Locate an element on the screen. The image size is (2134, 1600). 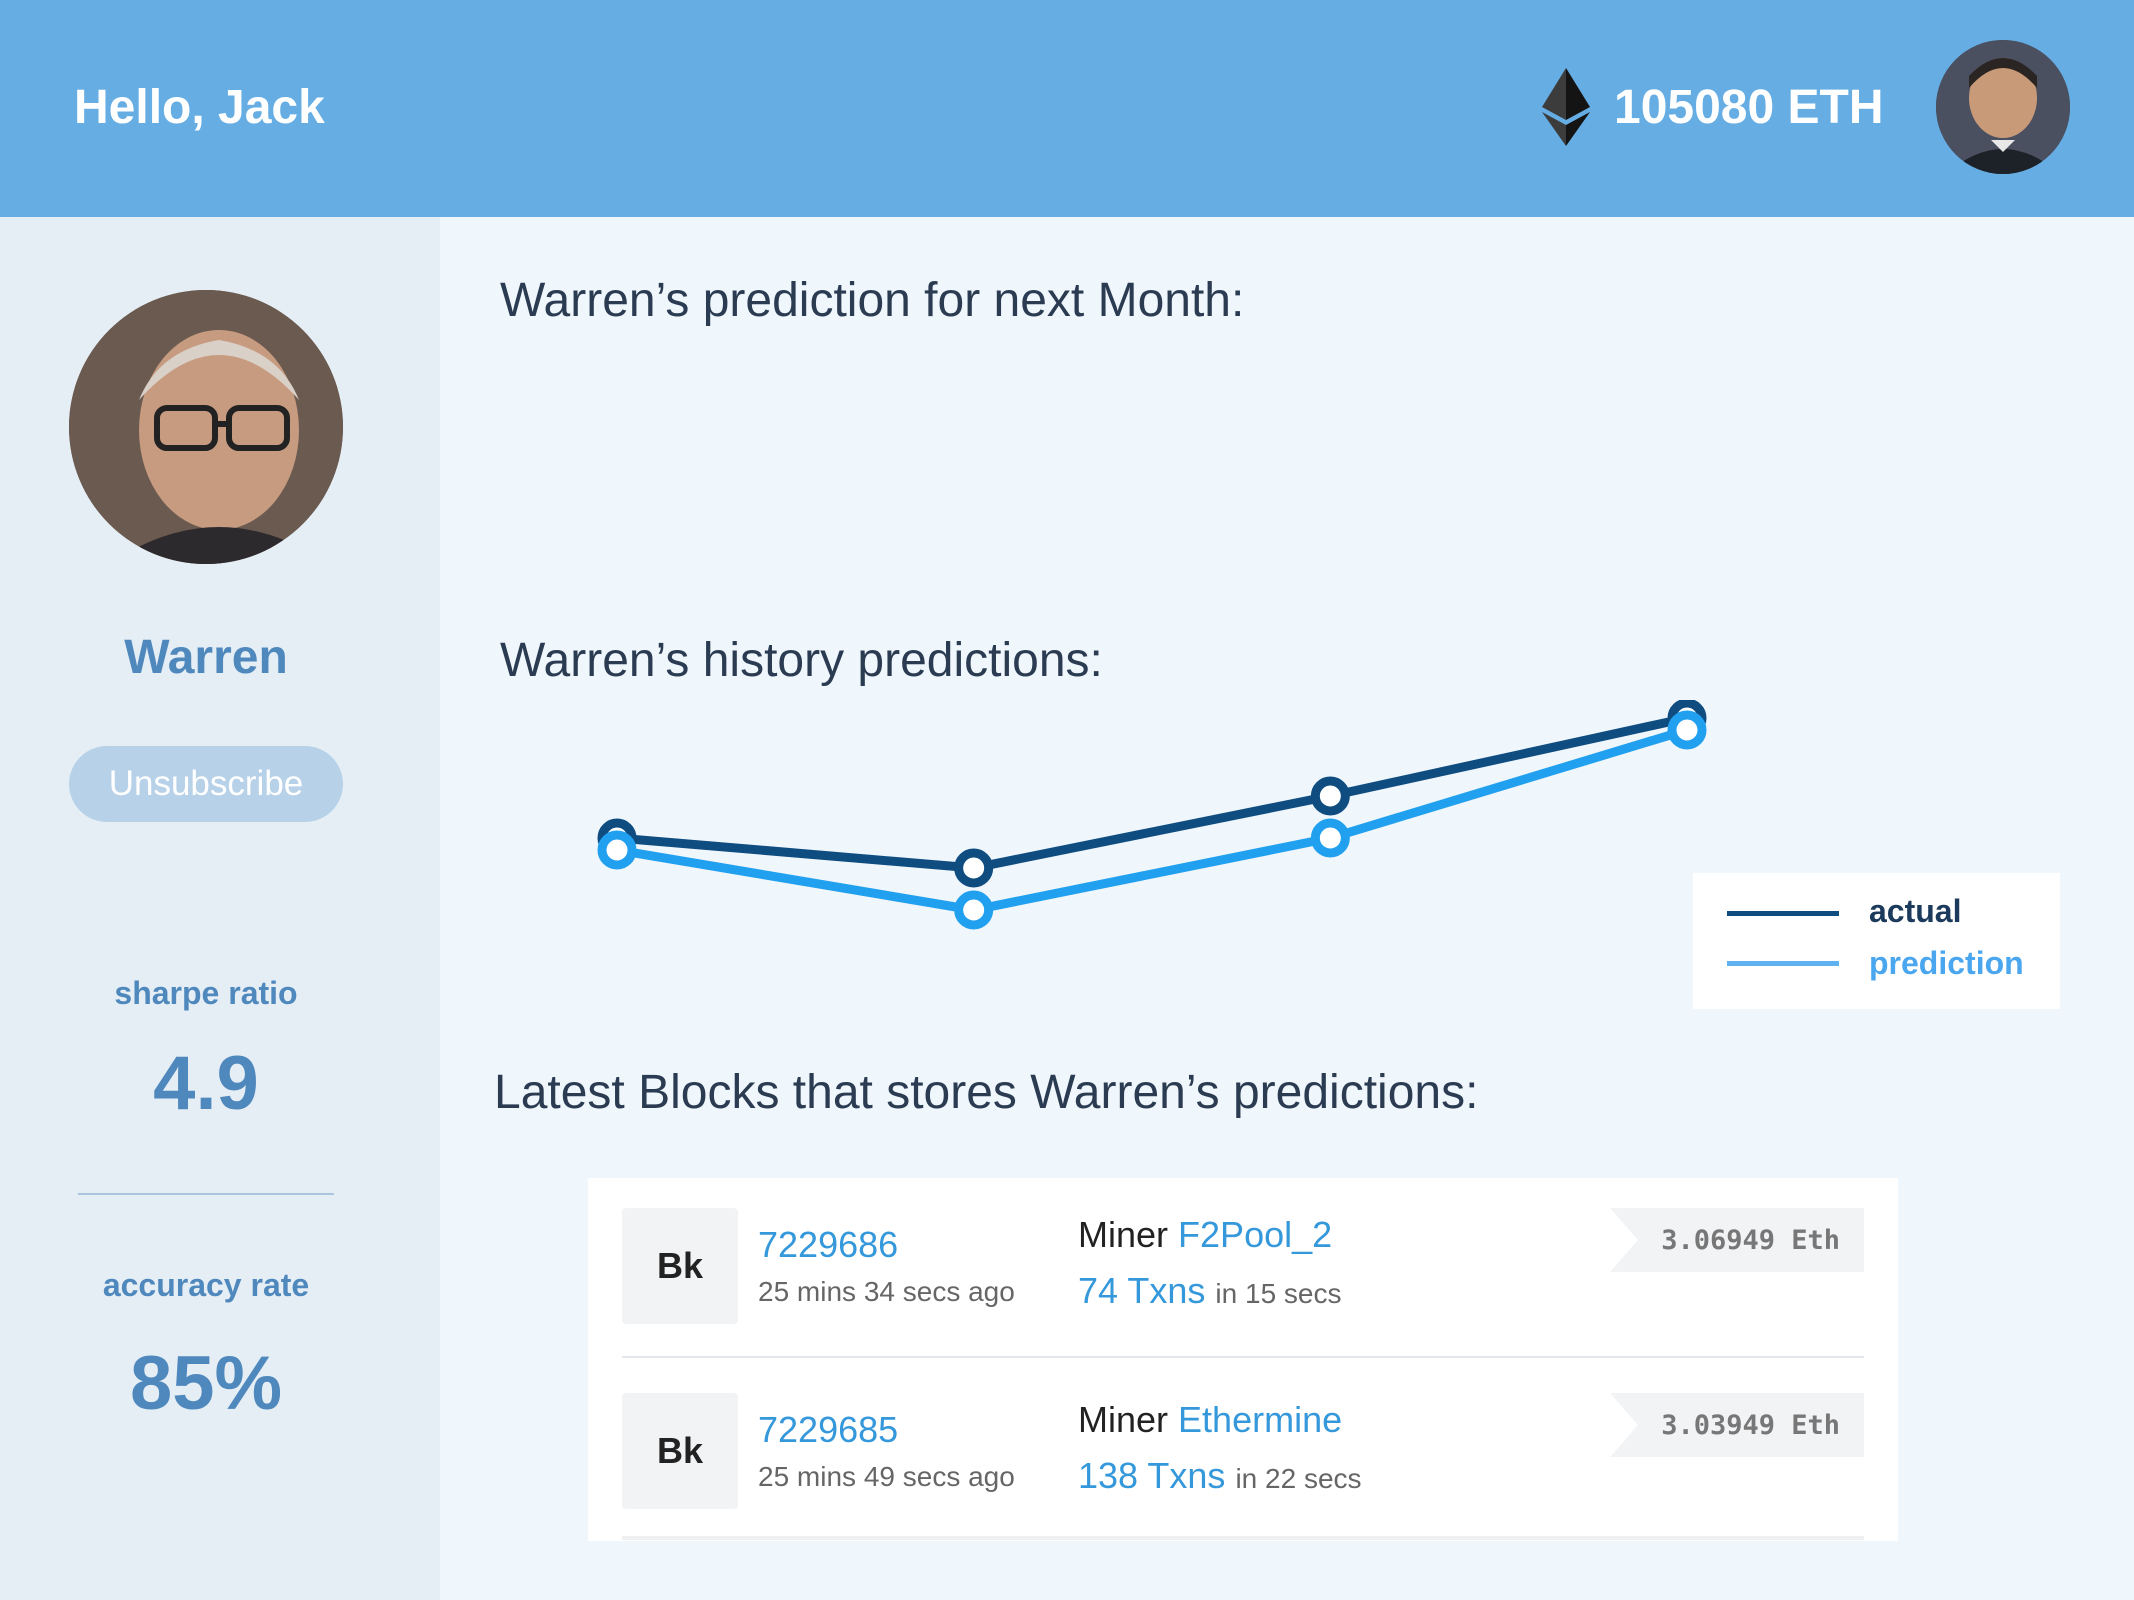
unsubscribe-button: Unsubscribe is located at coordinates (206, 784).